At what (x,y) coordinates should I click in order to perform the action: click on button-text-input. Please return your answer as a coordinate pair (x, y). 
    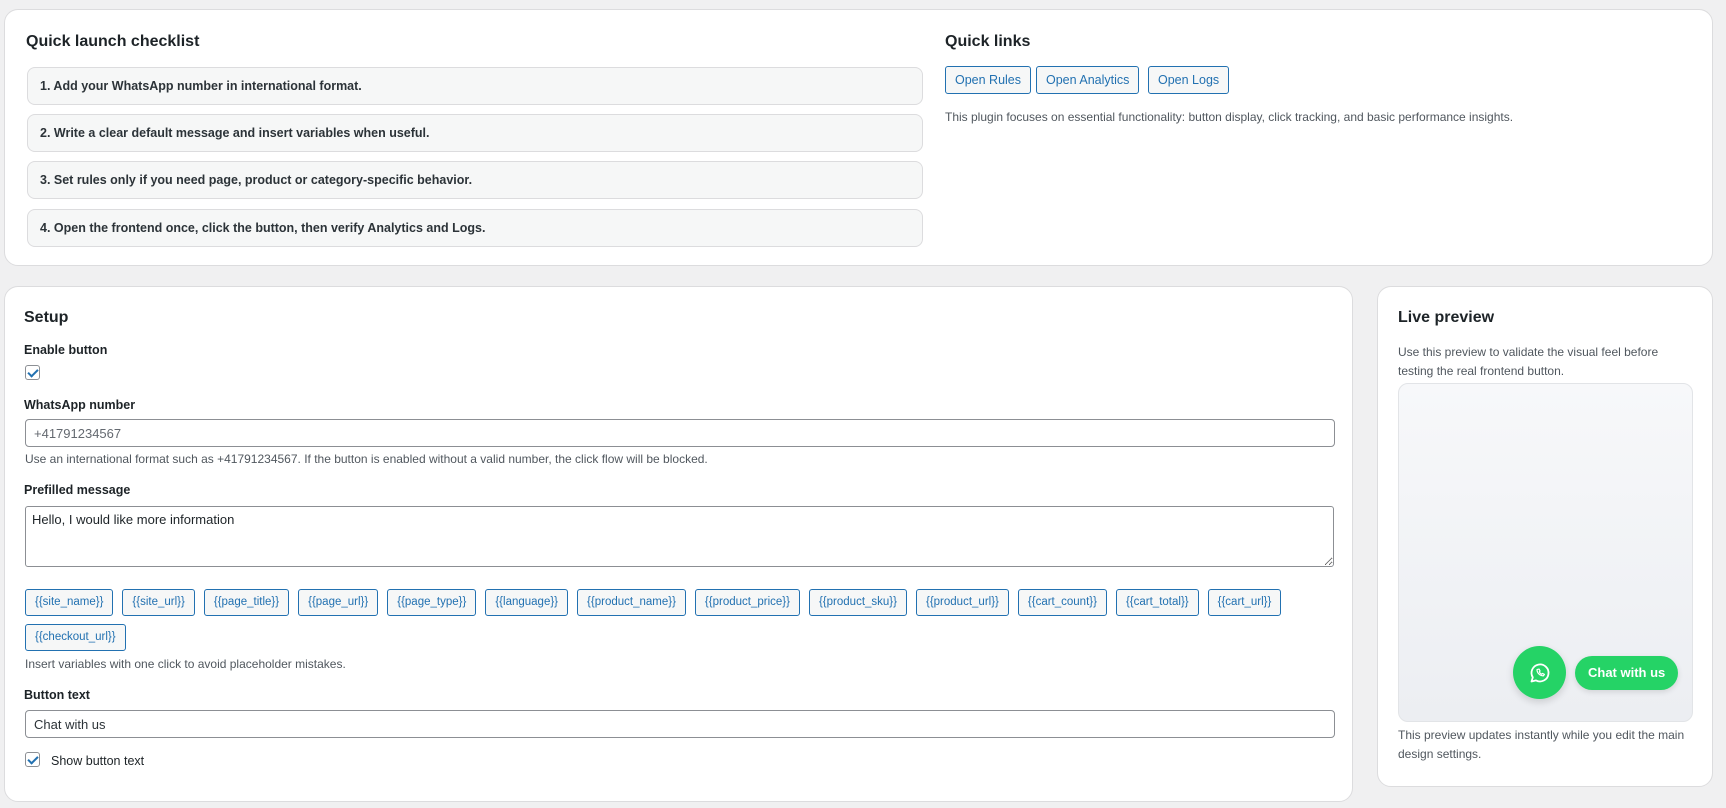
    Looking at the image, I should click on (680, 724).